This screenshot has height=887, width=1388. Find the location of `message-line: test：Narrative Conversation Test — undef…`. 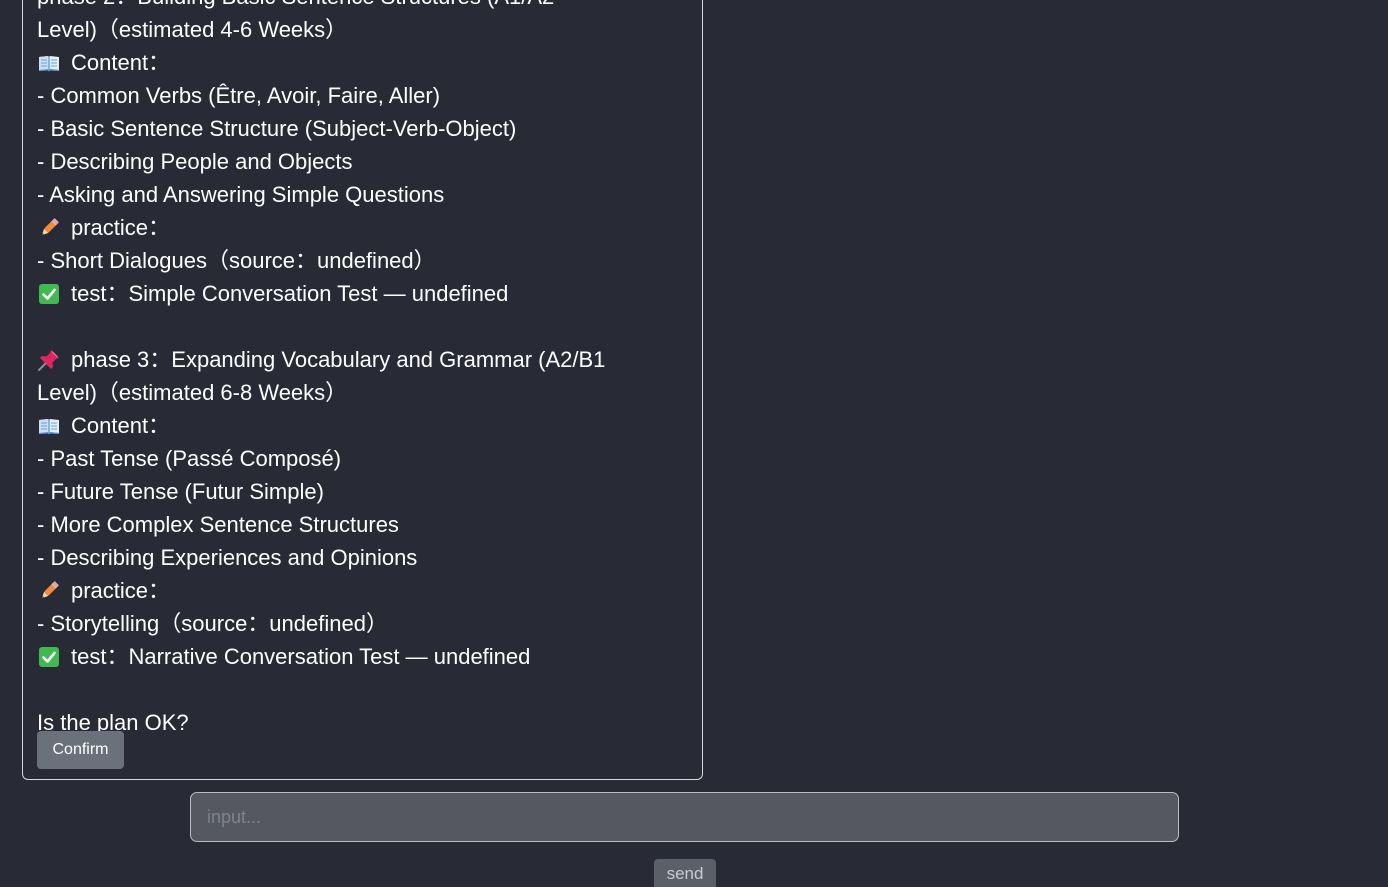

message-line: test：Narrative Conversation Test — undef… is located at coordinates (367, 656).